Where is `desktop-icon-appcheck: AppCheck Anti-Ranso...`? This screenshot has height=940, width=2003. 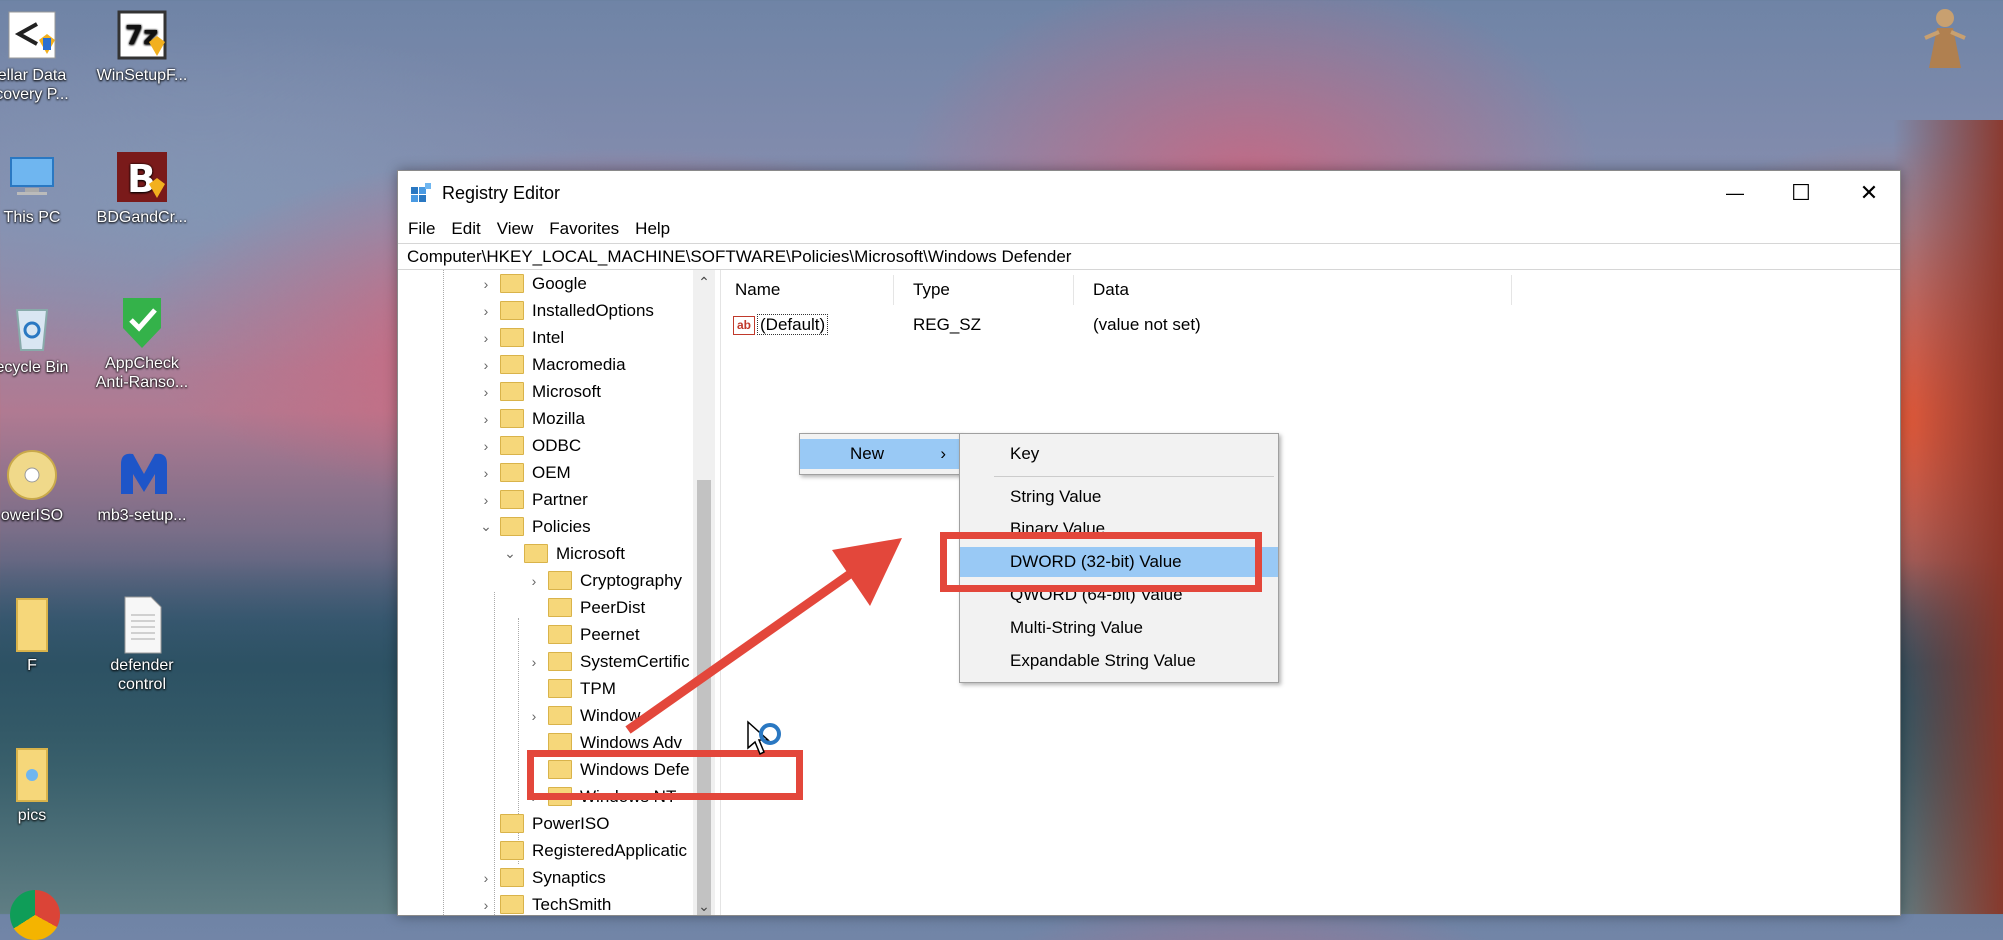
desktop-icon-appcheck: AppCheck Anti-Ranso... is located at coordinates (142, 344).